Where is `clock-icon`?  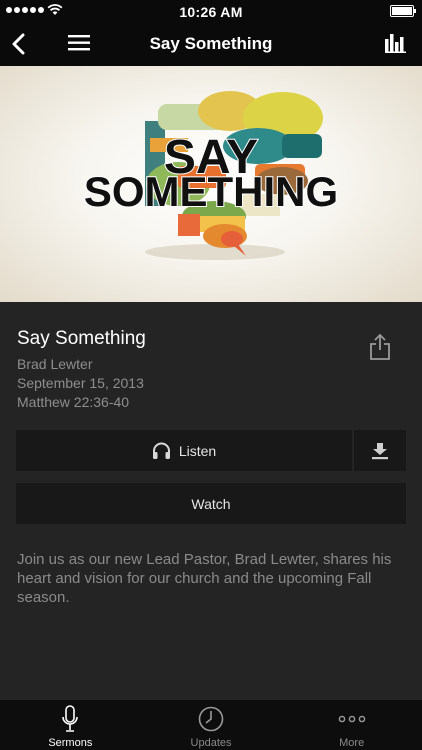 clock-icon is located at coordinates (211, 719).